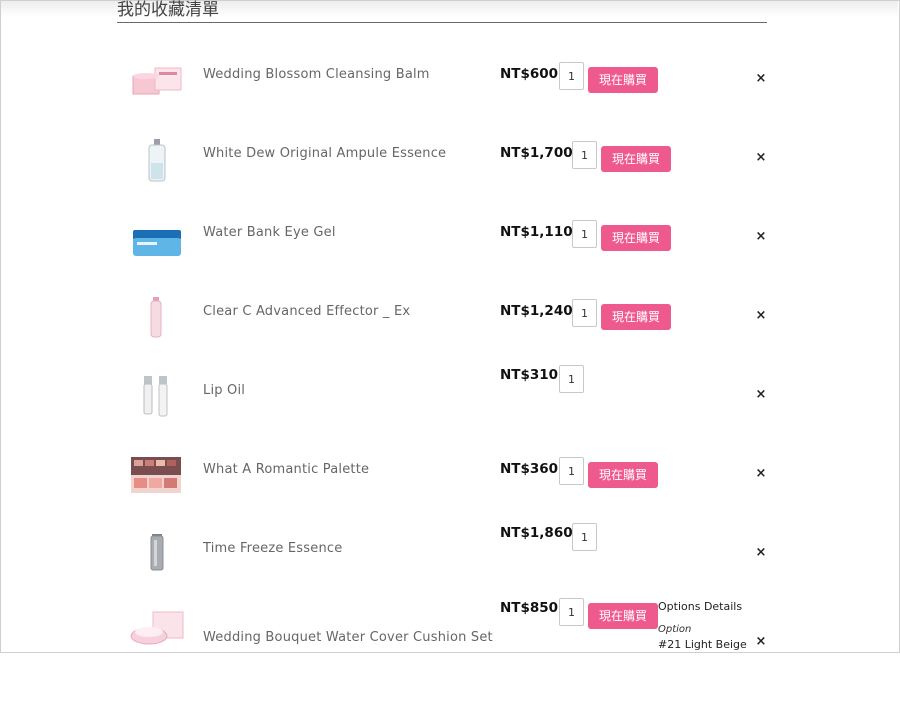 The image size is (900, 709). What do you see at coordinates (536, 533) in the screenshot?
I see `item-price: NT$1,860` at bounding box center [536, 533].